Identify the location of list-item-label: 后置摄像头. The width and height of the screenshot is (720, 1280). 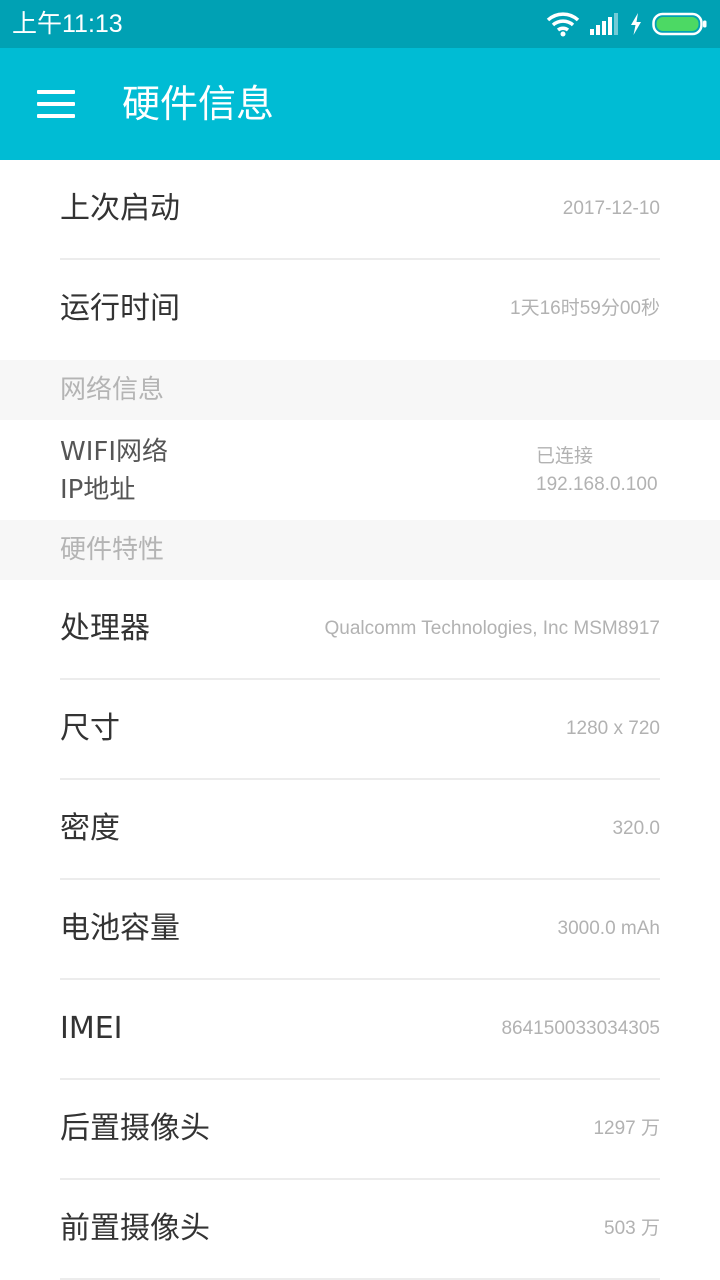
(135, 1128).